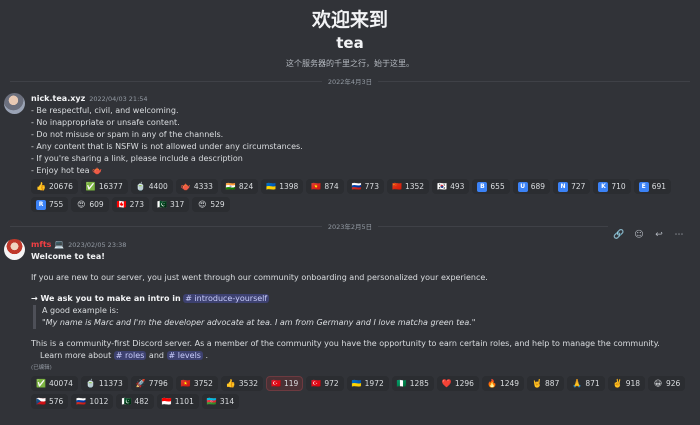 The height and width of the screenshot is (425, 700). I want to click on reaction-chip: ✅ 40074, so click(54, 383).